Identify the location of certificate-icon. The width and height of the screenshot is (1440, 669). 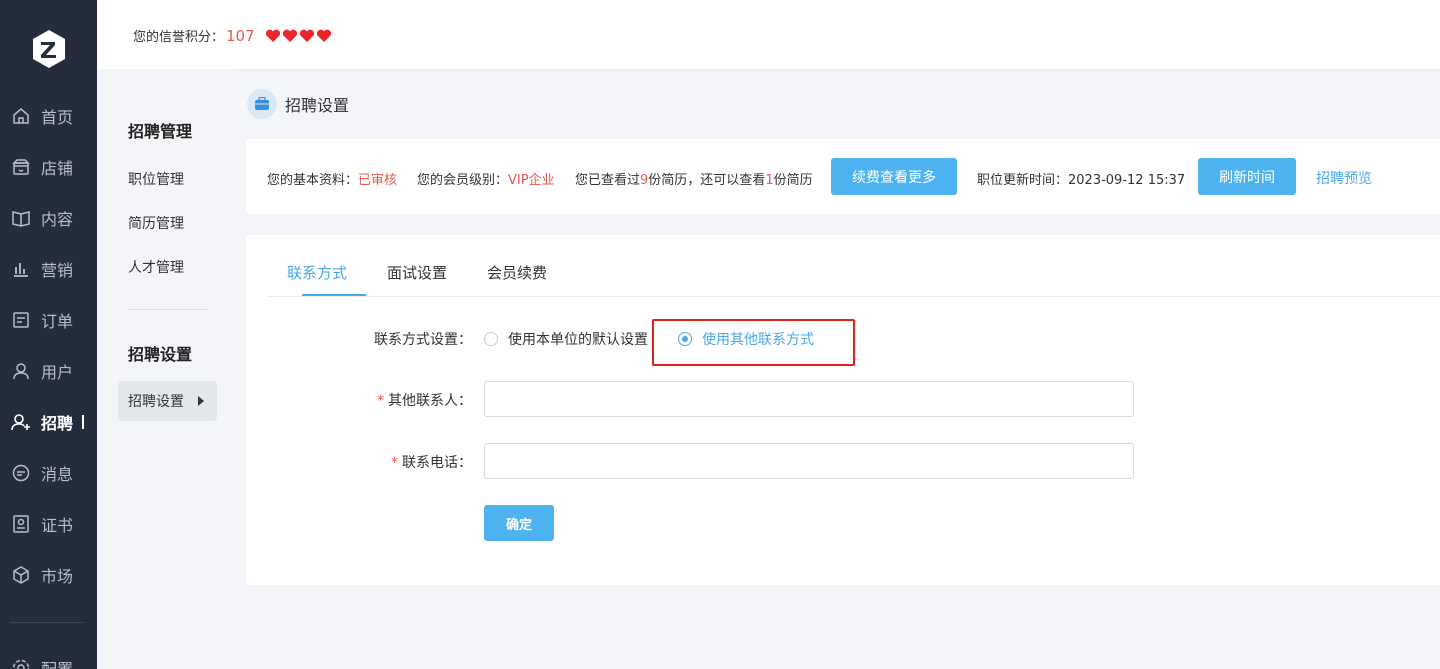
(21, 524).